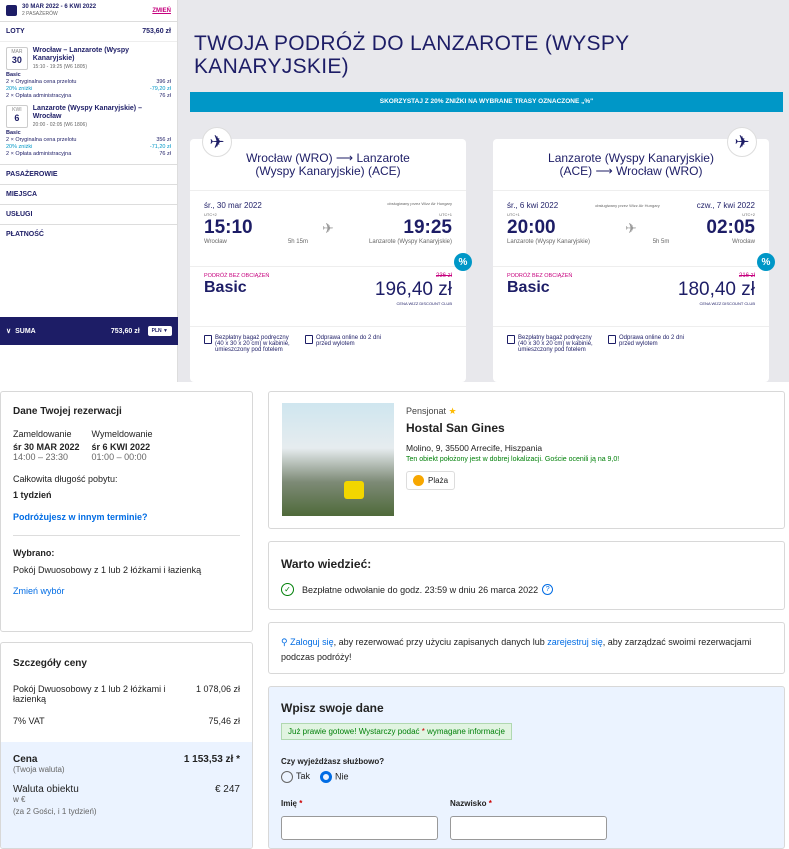  What do you see at coordinates (312, 642) in the screenshot?
I see `login-link: Zaloguj się` at bounding box center [312, 642].